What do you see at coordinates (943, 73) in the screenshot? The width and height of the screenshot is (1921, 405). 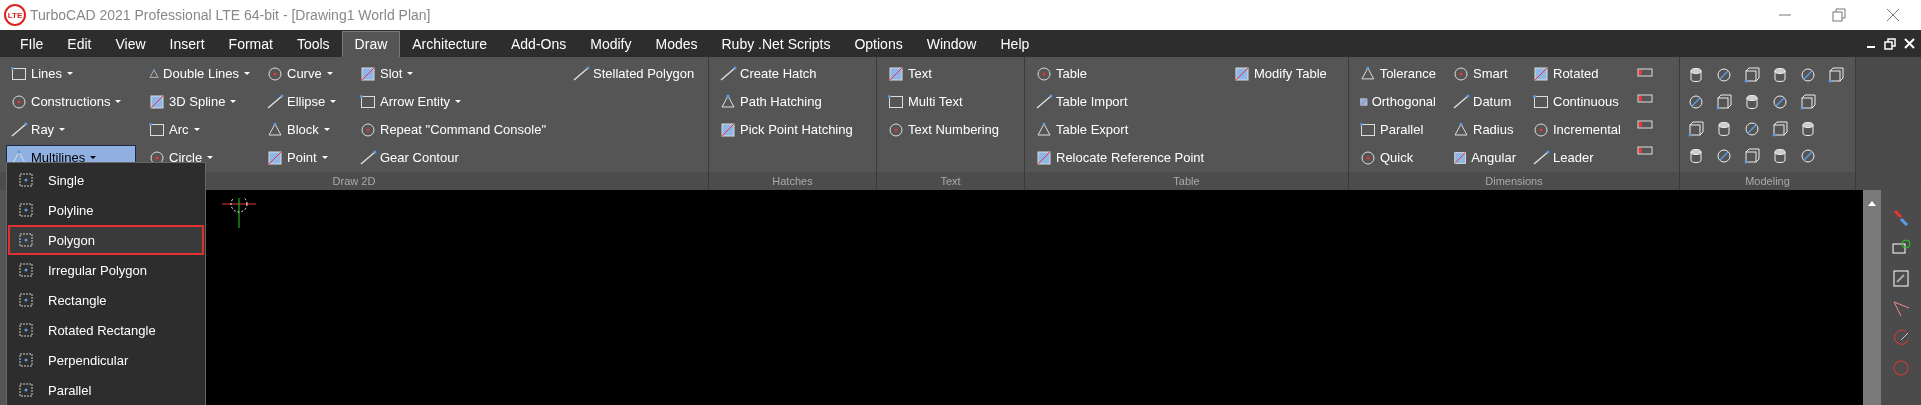 I see `ribbon-tool: Text` at bounding box center [943, 73].